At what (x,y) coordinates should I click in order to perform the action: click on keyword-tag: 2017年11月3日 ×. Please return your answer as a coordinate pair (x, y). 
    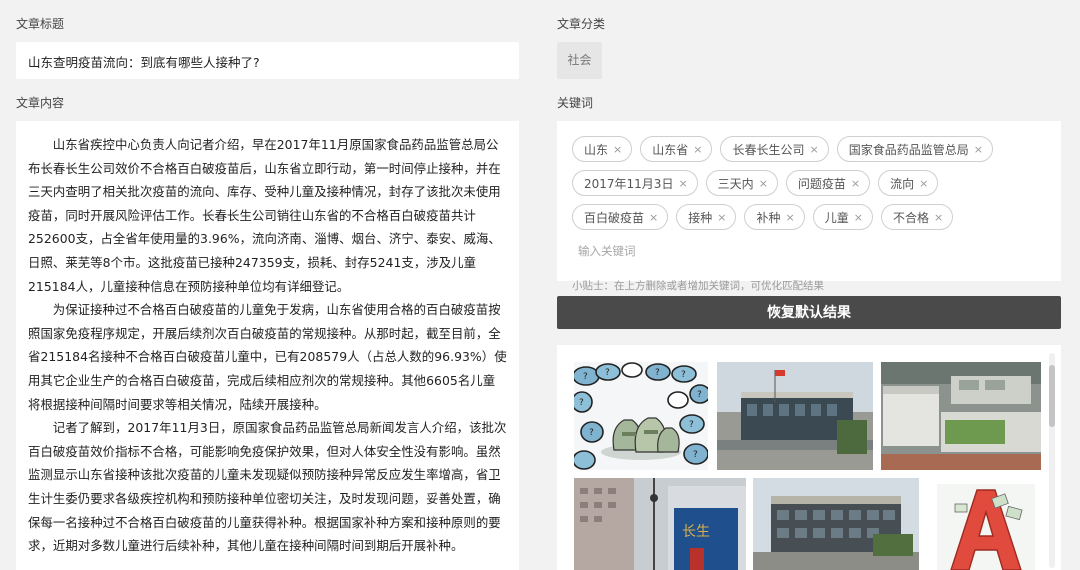
    Looking at the image, I should click on (635, 183).